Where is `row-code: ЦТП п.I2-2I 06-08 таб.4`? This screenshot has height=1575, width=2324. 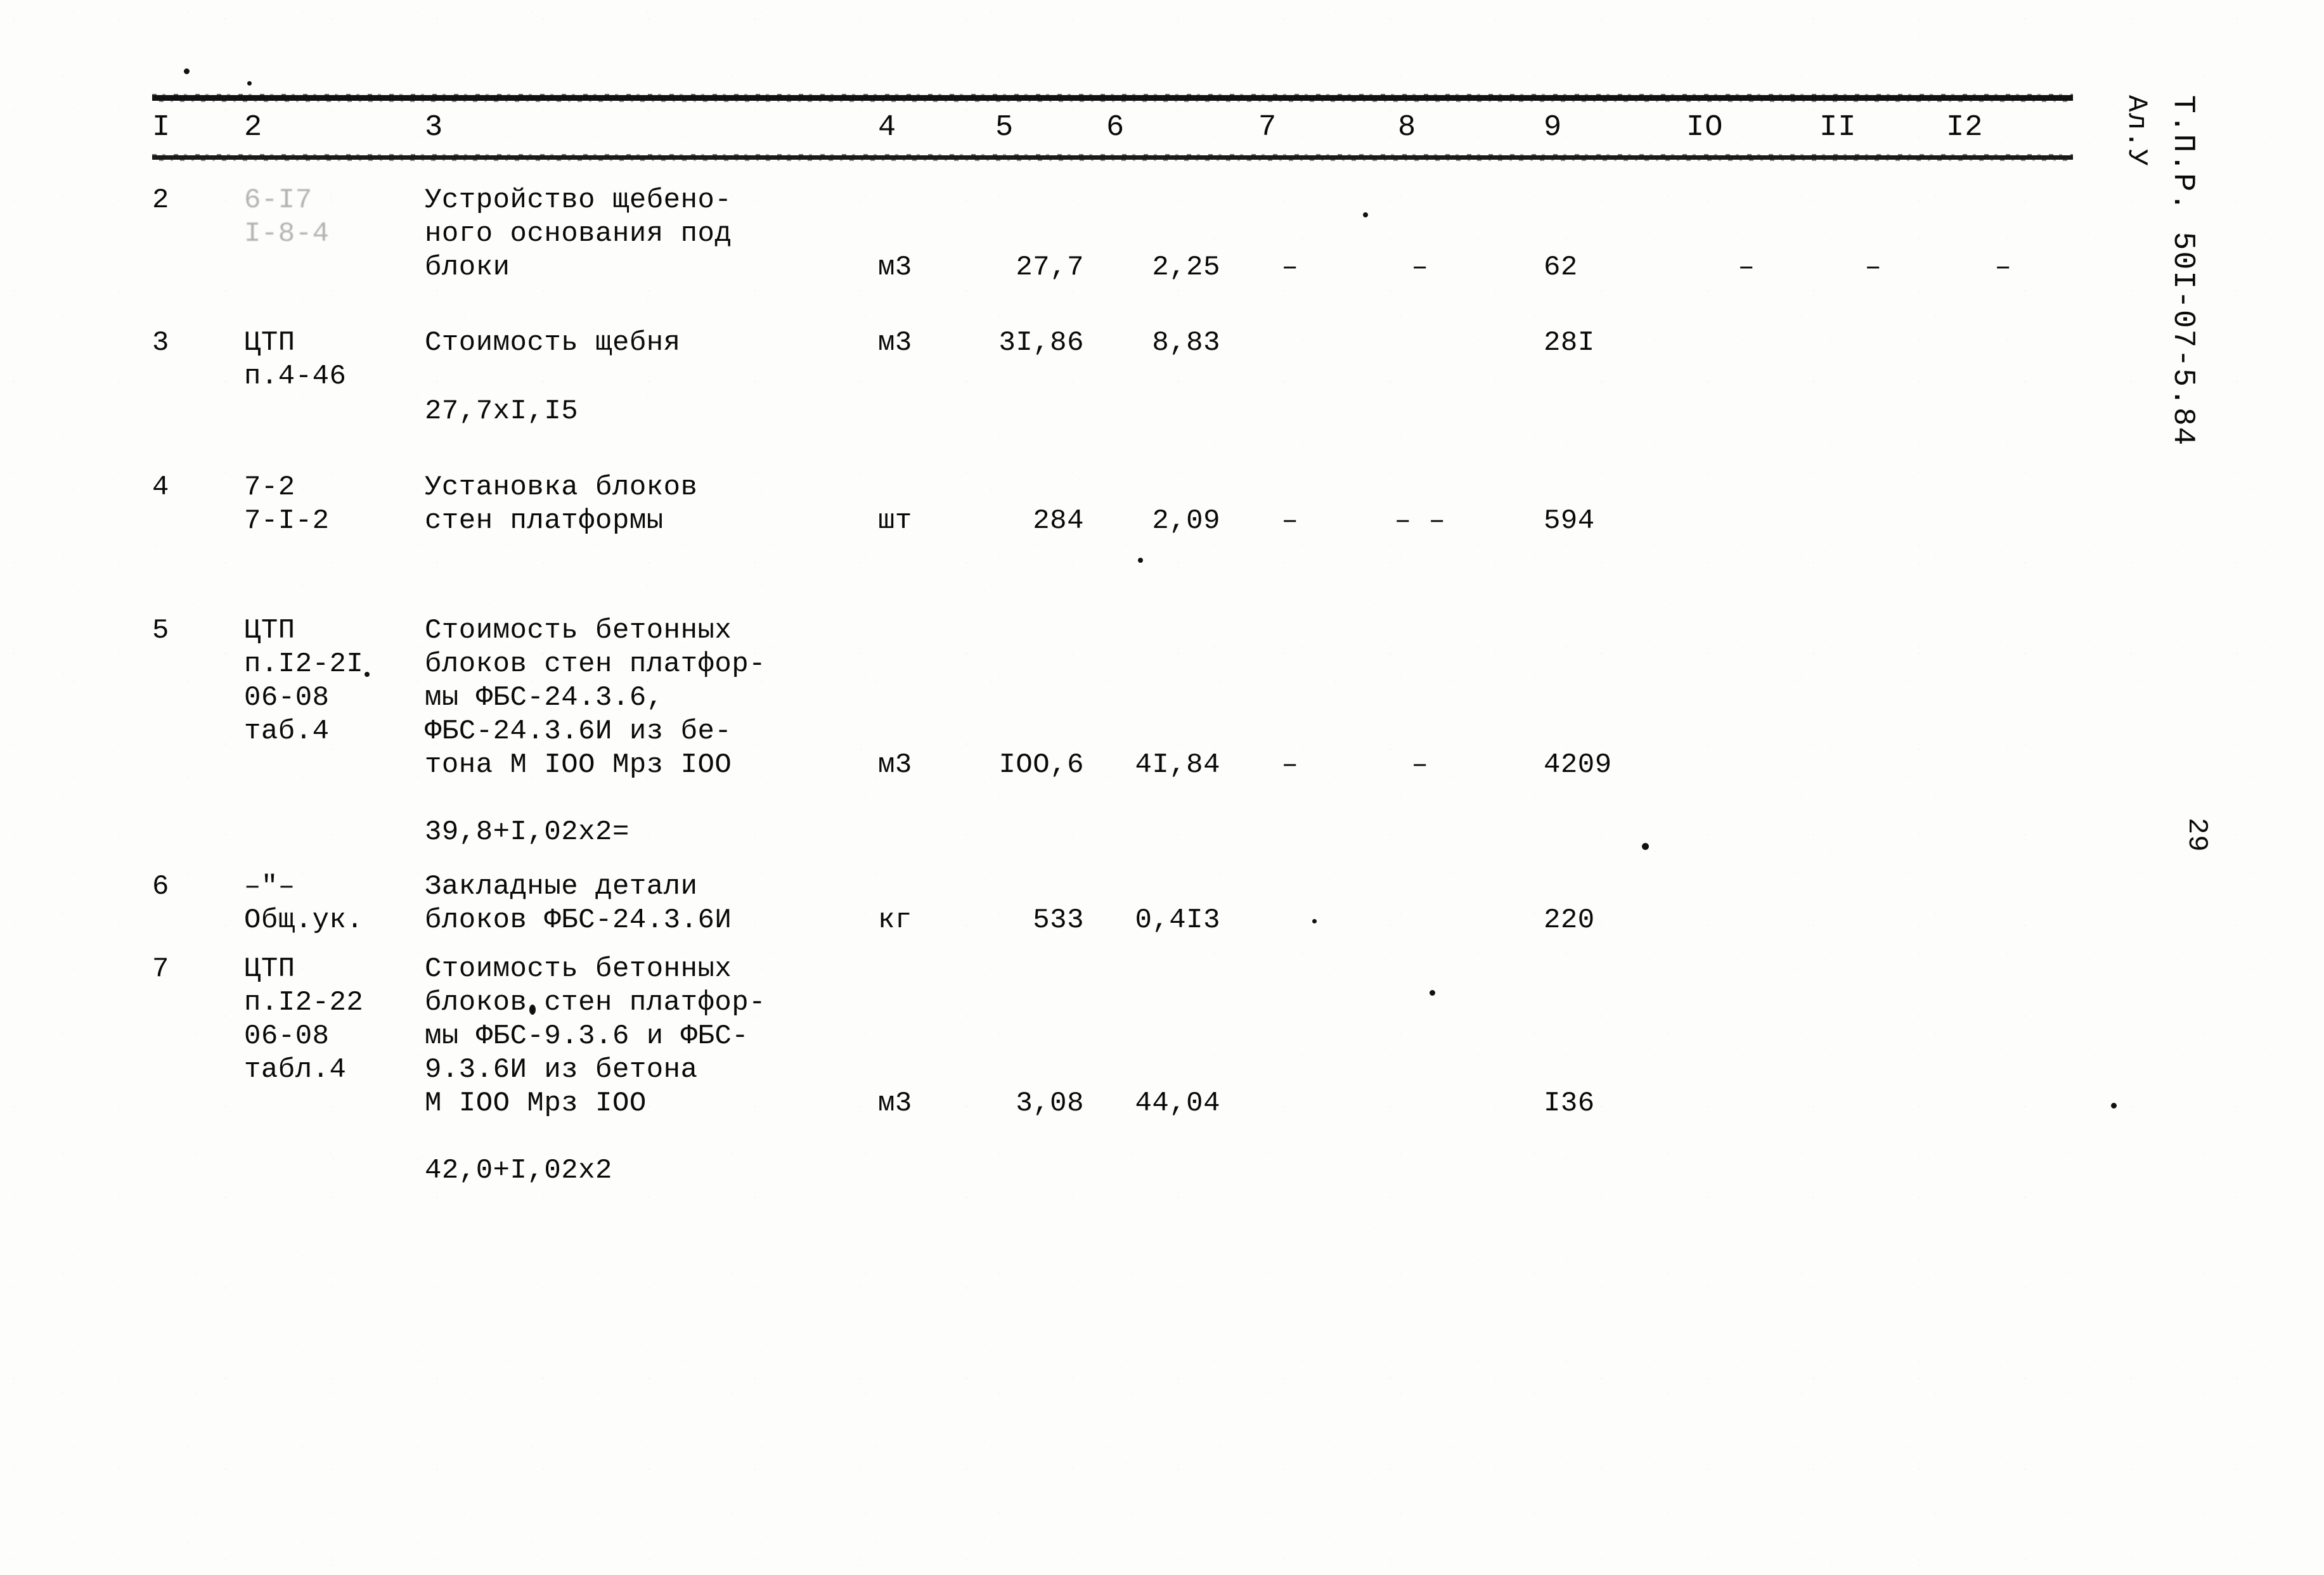
row-code: ЦТП п.I2-2I 06-08 таб.4 is located at coordinates (304, 681).